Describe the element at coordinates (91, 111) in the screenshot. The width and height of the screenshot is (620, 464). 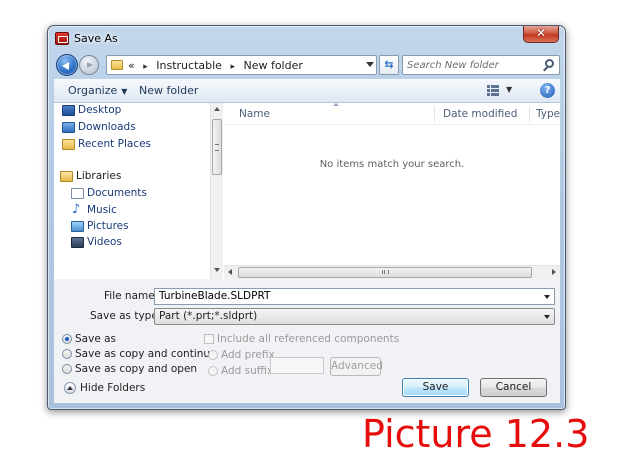
I see `nav-item-desktop: Desktop` at that location.